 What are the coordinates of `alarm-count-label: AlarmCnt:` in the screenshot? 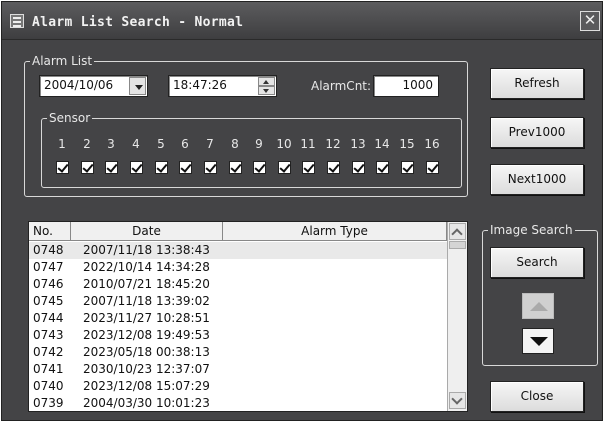 It's located at (341, 86).